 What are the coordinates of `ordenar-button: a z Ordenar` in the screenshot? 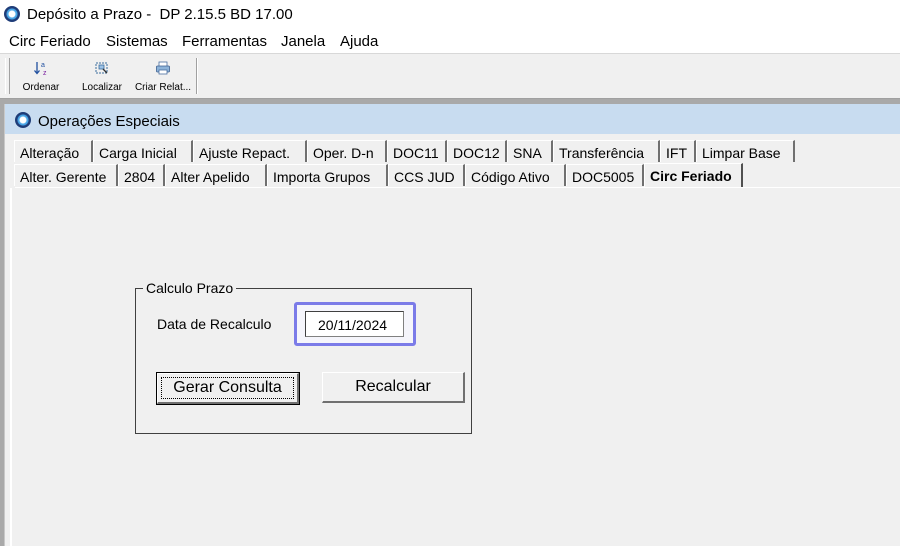 It's located at (41, 77).